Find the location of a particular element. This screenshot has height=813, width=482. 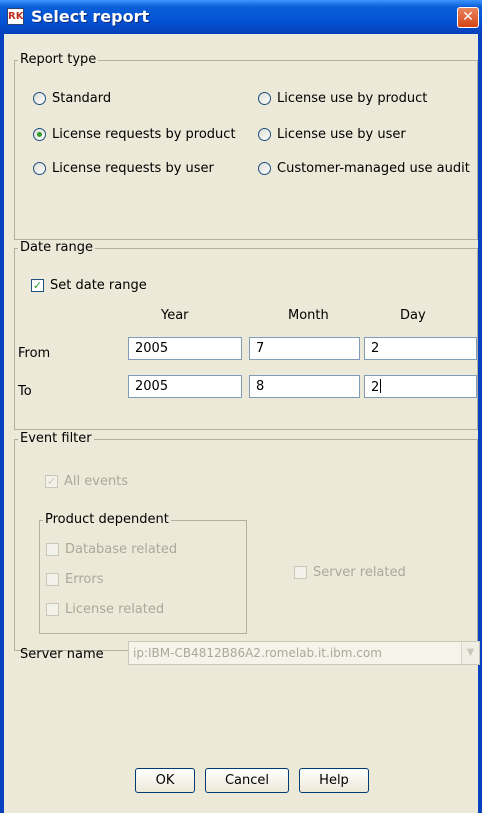

close-button: ✕ is located at coordinates (468, 17).